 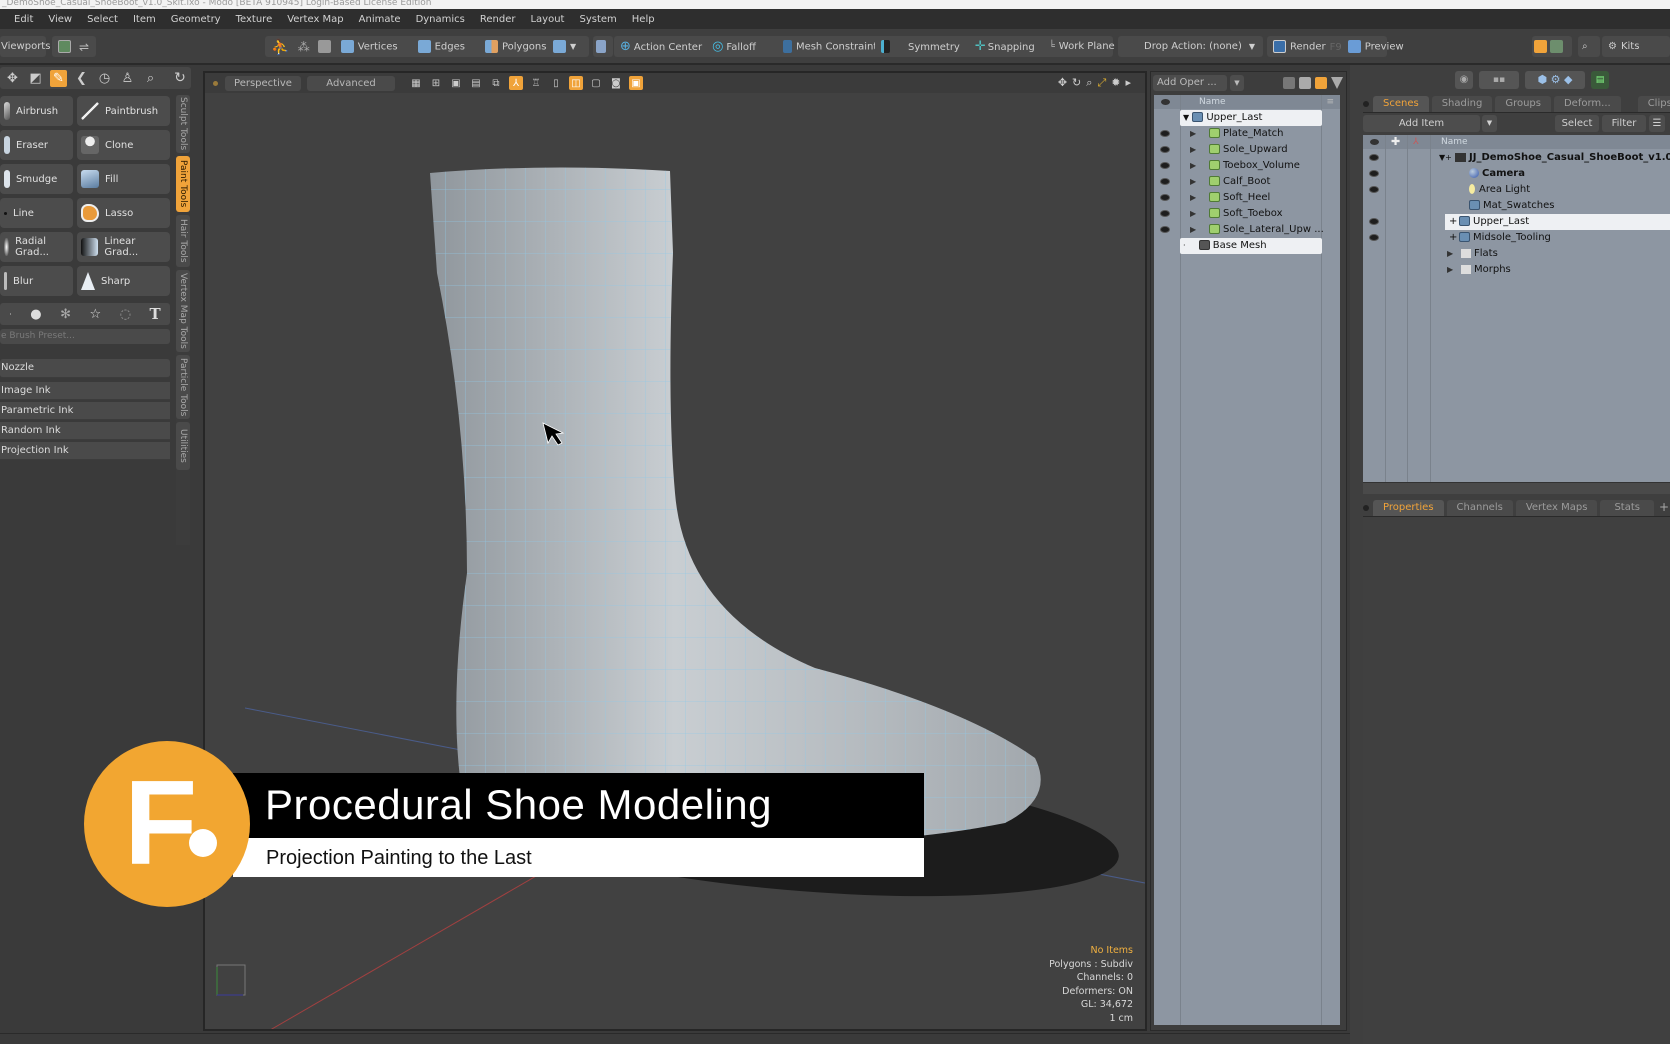 I want to click on tab-groups: Groups, so click(x=1523, y=104).